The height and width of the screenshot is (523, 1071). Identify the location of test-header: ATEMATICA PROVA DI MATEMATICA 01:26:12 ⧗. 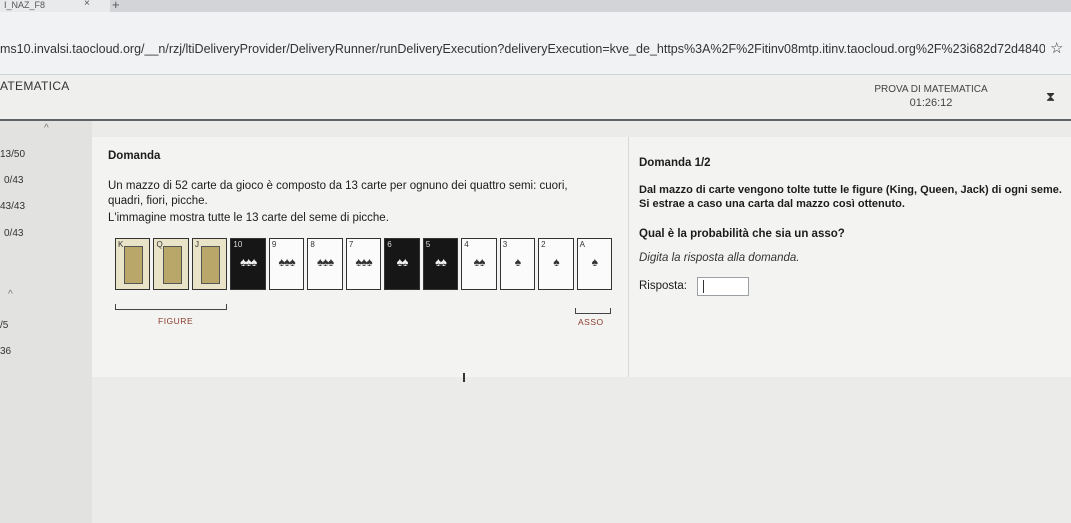
(535, 98).